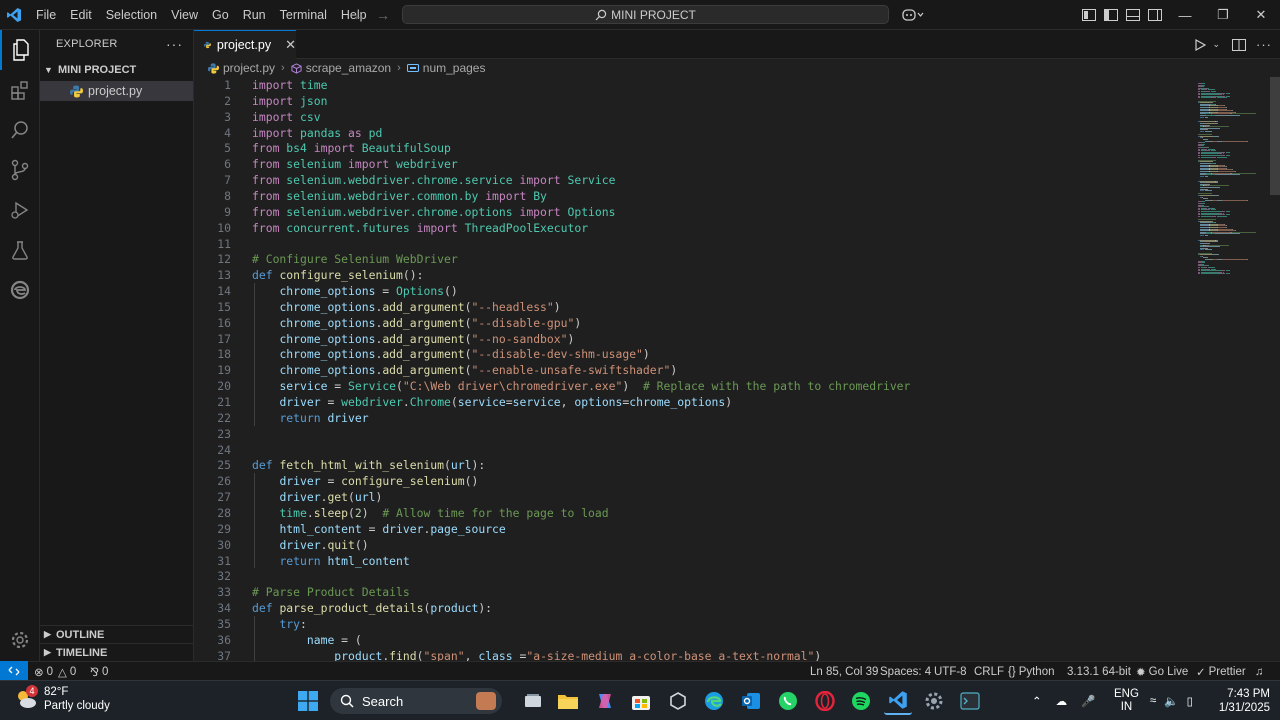 This screenshot has height=720, width=1280. What do you see at coordinates (641, 701) in the screenshot?
I see `microsoft-store-icon` at bounding box center [641, 701].